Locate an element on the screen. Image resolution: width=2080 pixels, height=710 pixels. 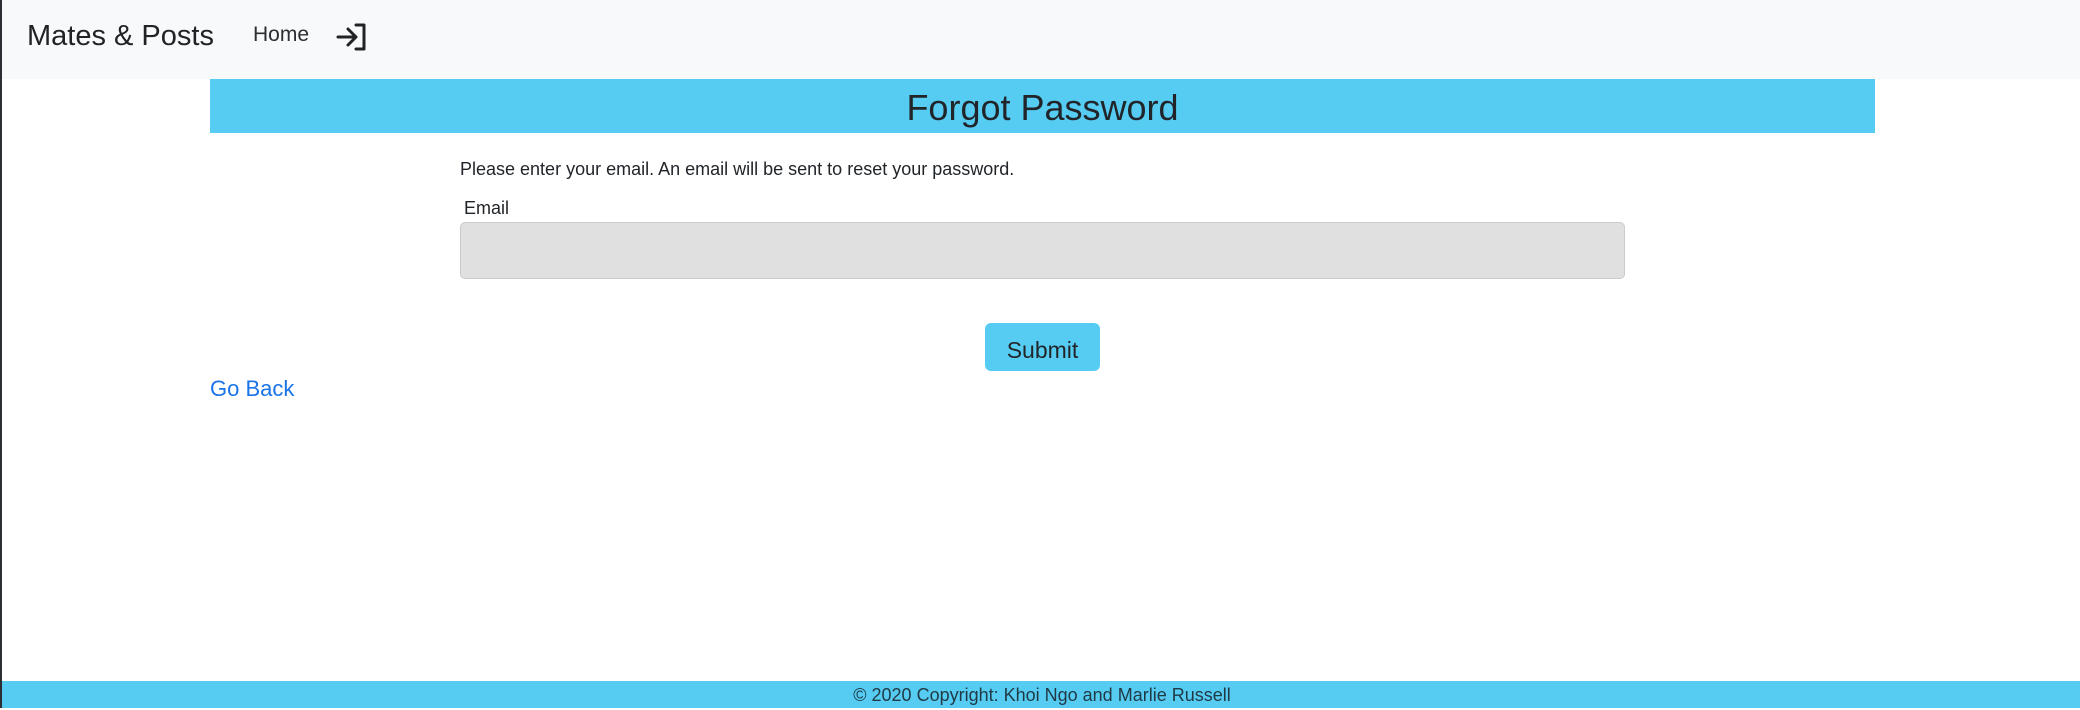
brand-title: Mates & Posts is located at coordinates (120, 36).